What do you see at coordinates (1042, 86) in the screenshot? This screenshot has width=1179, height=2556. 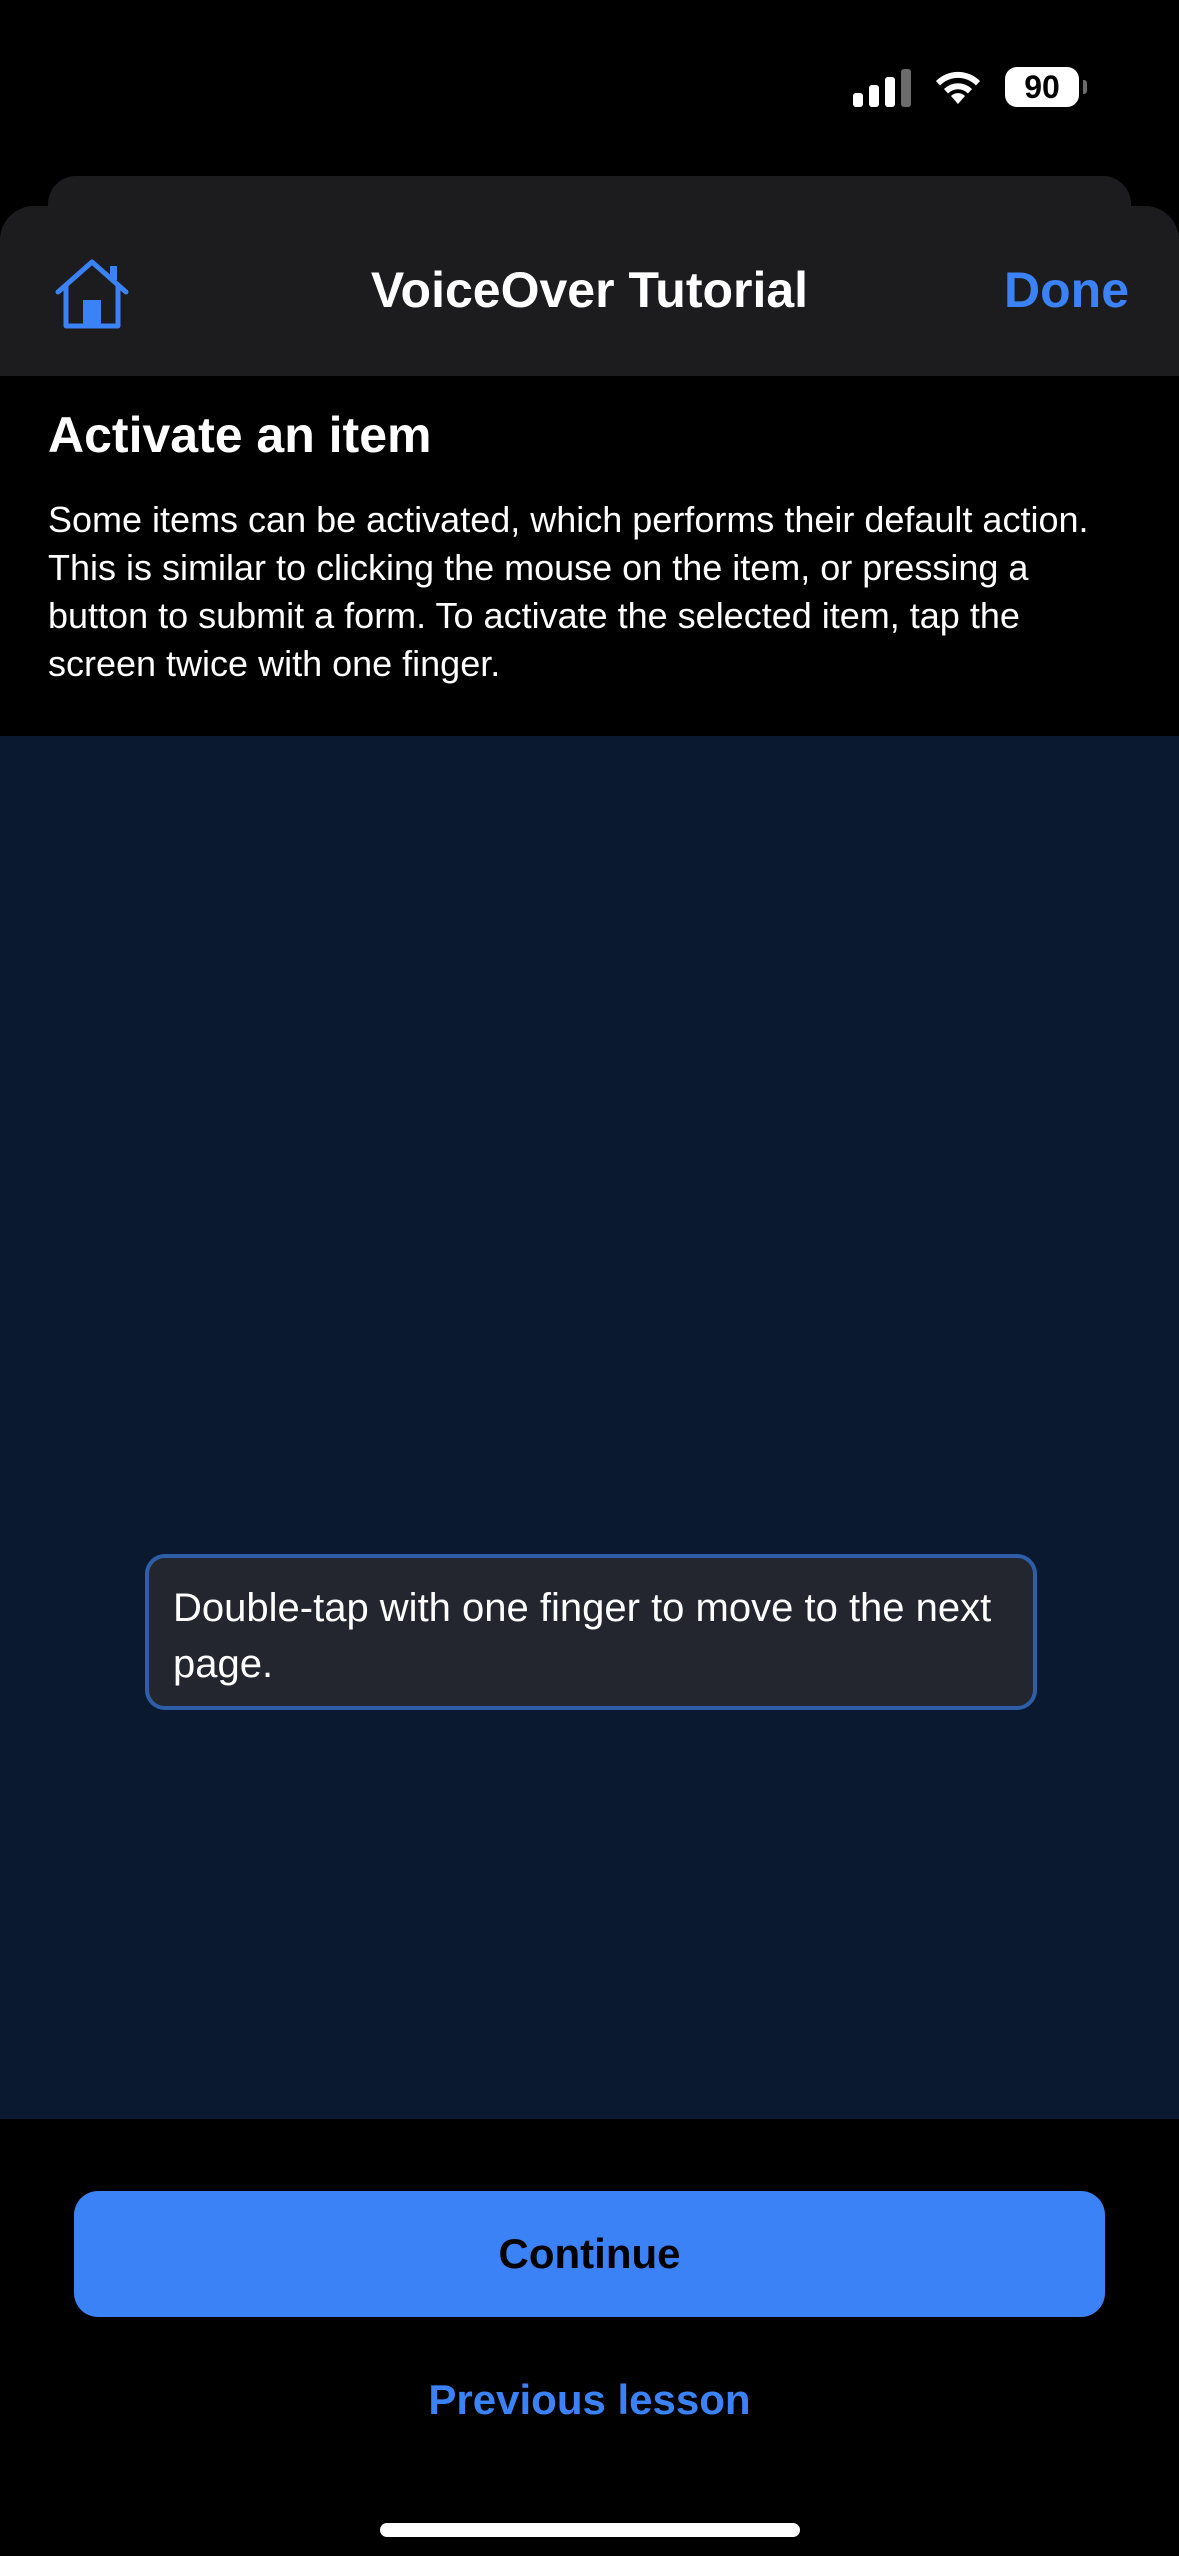 I see `battery-level: 90` at bounding box center [1042, 86].